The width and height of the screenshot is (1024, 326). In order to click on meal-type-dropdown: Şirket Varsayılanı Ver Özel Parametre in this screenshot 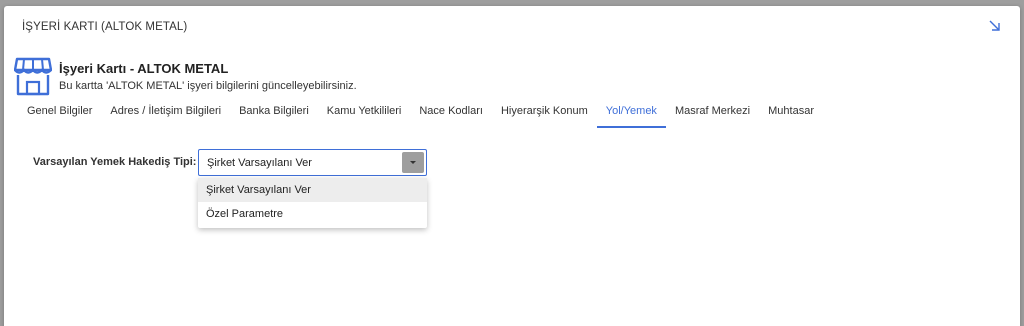, I will do `click(312, 203)`.